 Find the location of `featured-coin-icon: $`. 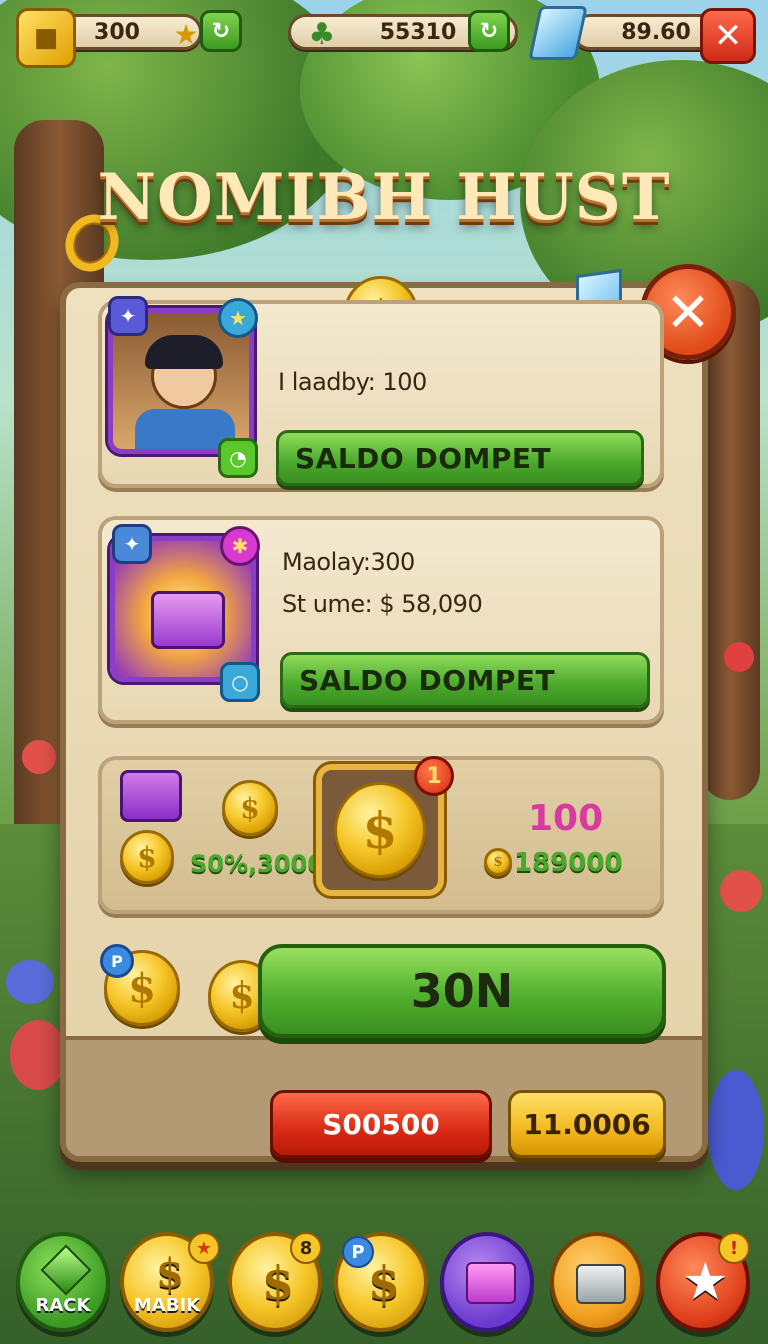

featured-coin-icon: $ is located at coordinates (380, 830).